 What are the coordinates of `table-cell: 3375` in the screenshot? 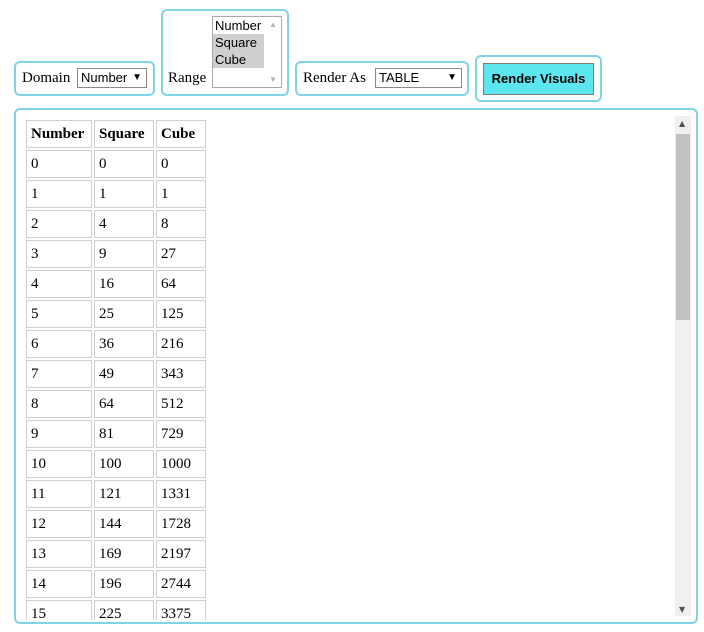 It's located at (181, 610).